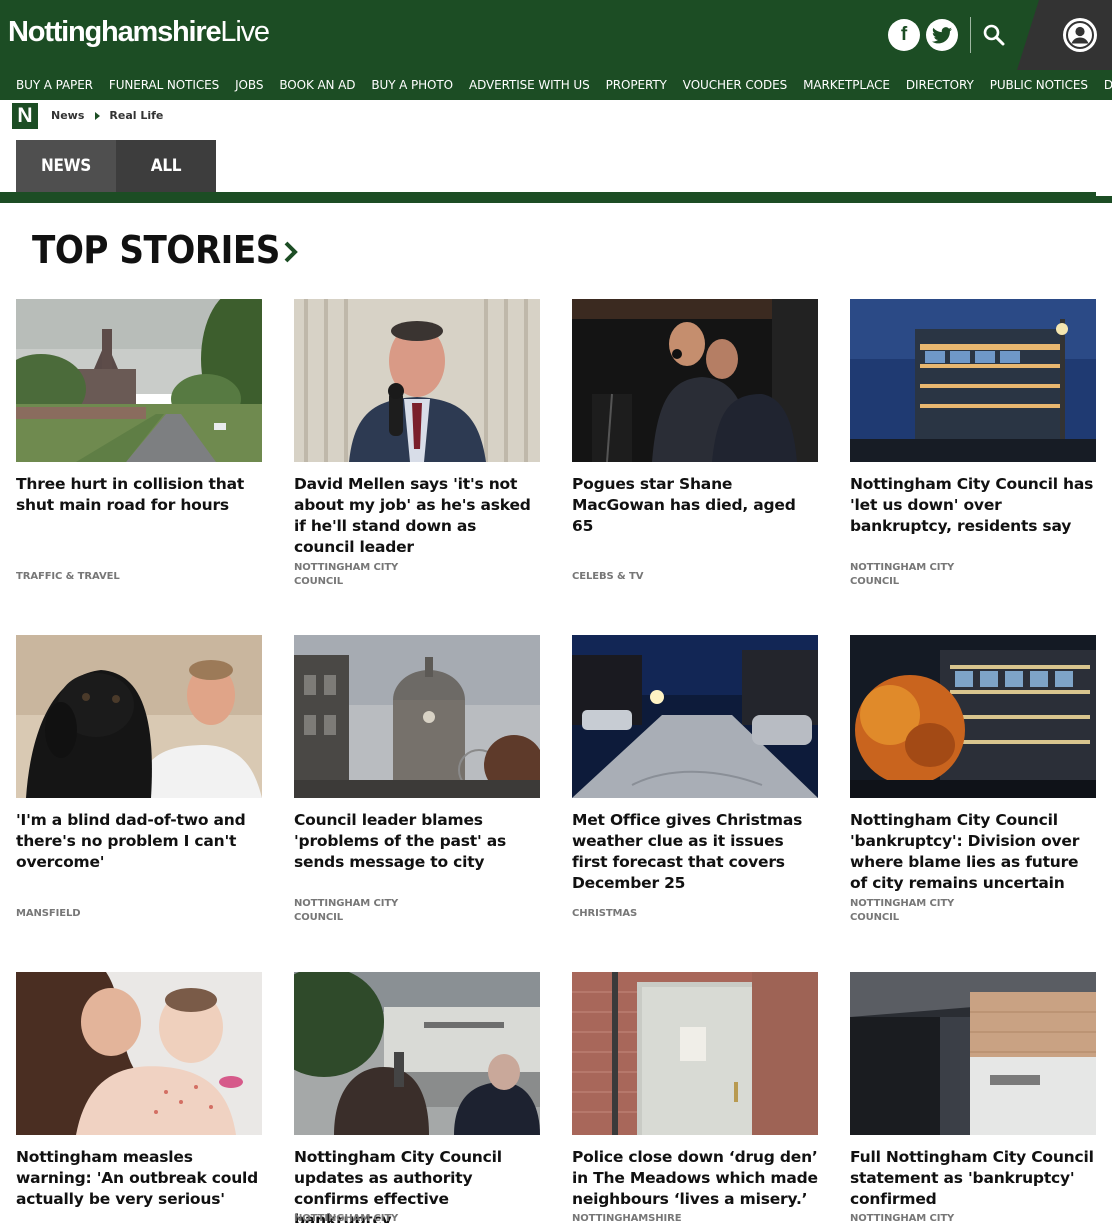  I want to click on singers-on-stage-photo, so click(695, 380).